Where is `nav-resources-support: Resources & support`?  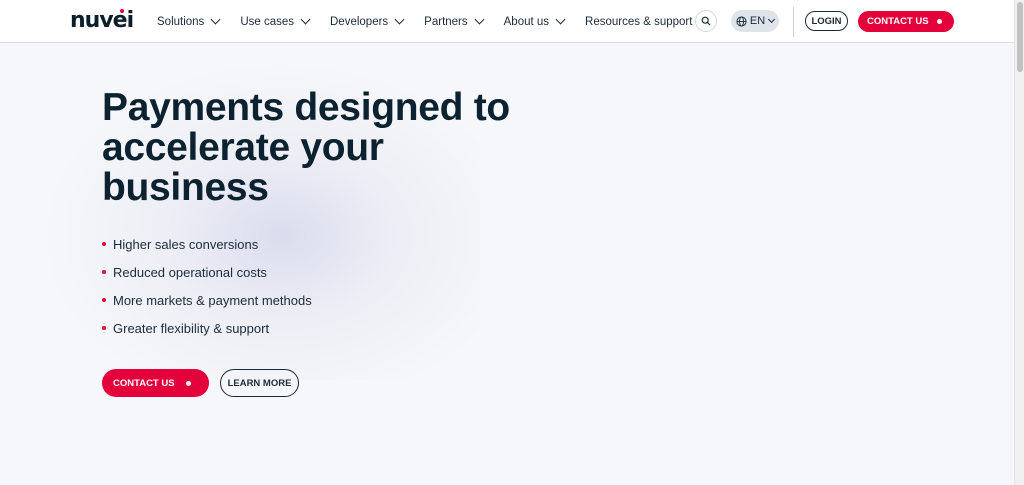 nav-resources-support: Resources & support is located at coordinates (647, 21).